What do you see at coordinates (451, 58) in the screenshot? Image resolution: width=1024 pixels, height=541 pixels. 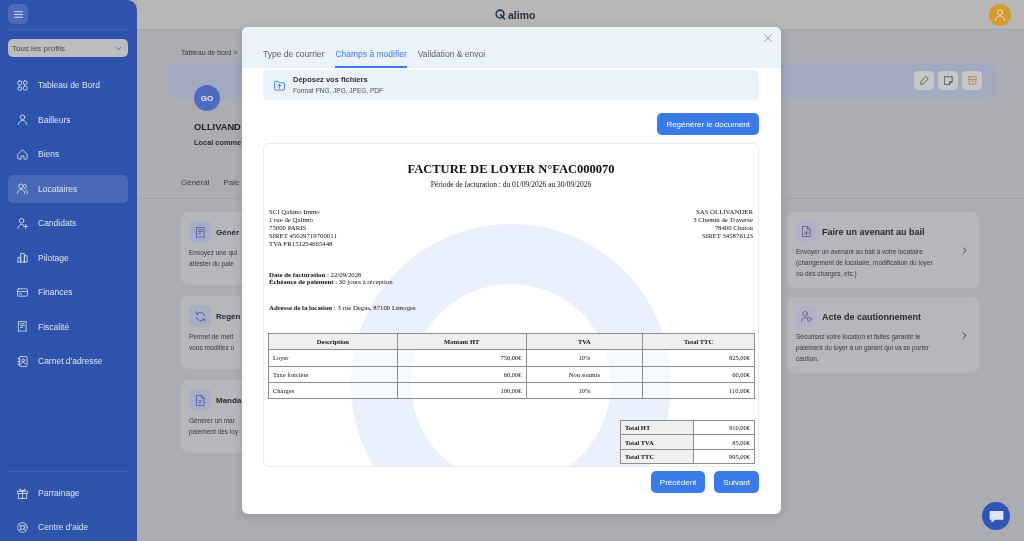 I see `tab: Validation & envoi` at bounding box center [451, 58].